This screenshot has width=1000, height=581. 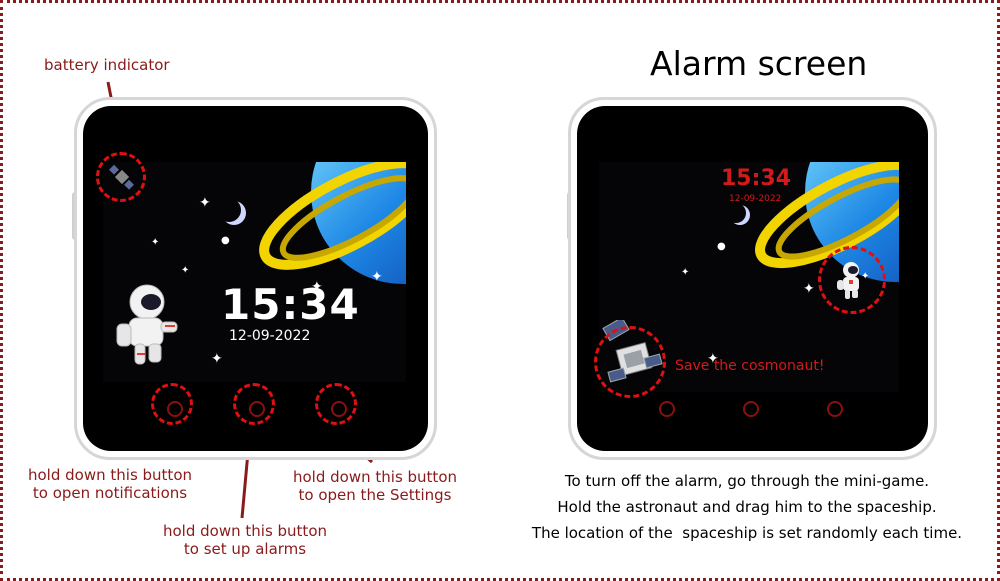 I want to click on alarms-hardware-button, so click(x=751, y=409).